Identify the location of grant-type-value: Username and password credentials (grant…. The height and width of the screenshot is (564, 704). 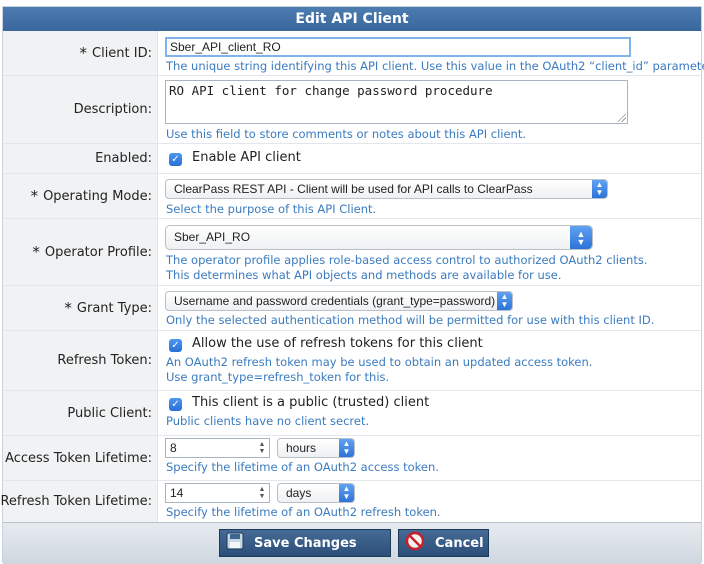
(335, 301).